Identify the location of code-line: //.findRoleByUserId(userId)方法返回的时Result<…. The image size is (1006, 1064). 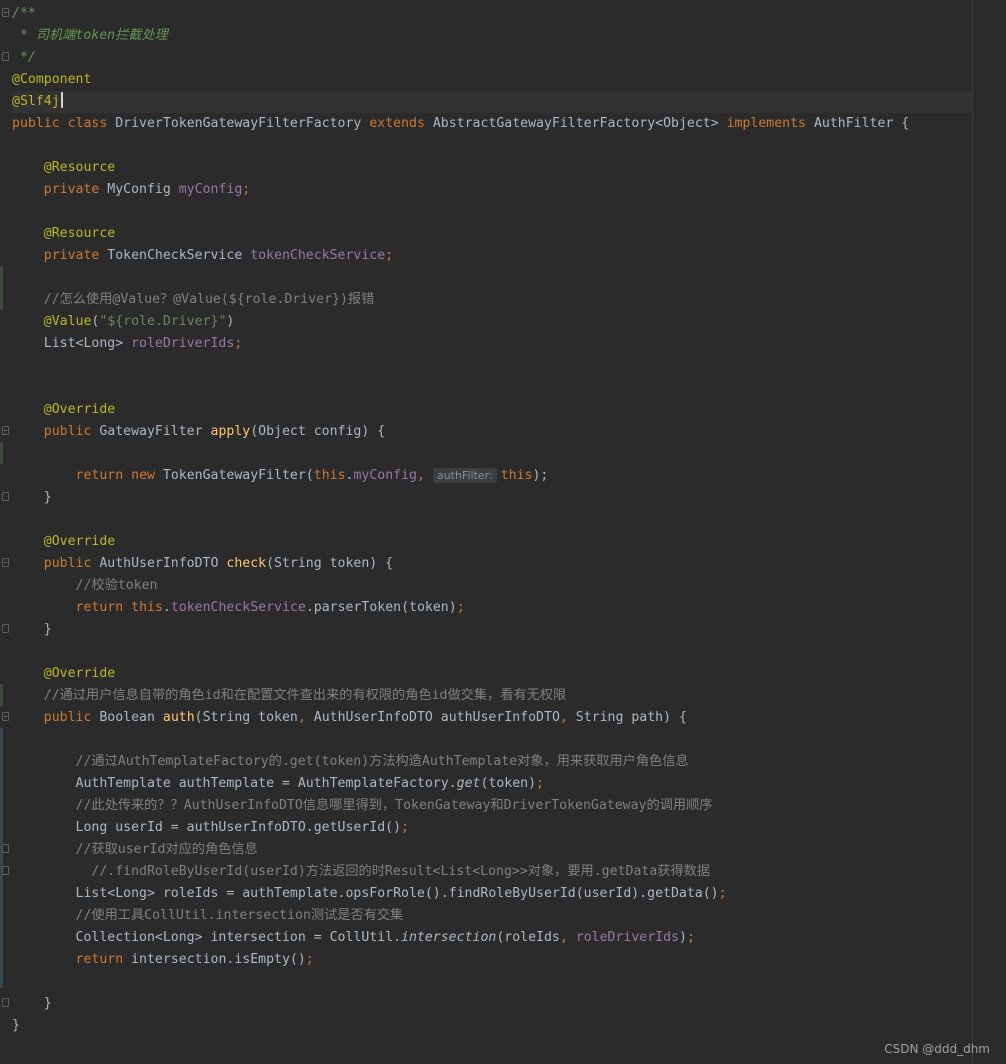
(492, 872).